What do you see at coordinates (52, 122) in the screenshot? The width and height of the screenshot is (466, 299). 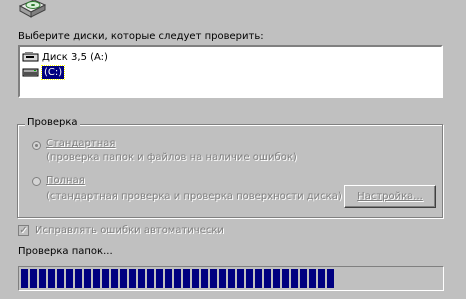 I see `check-type-title: Проверка` at bounding box center [52, 122].